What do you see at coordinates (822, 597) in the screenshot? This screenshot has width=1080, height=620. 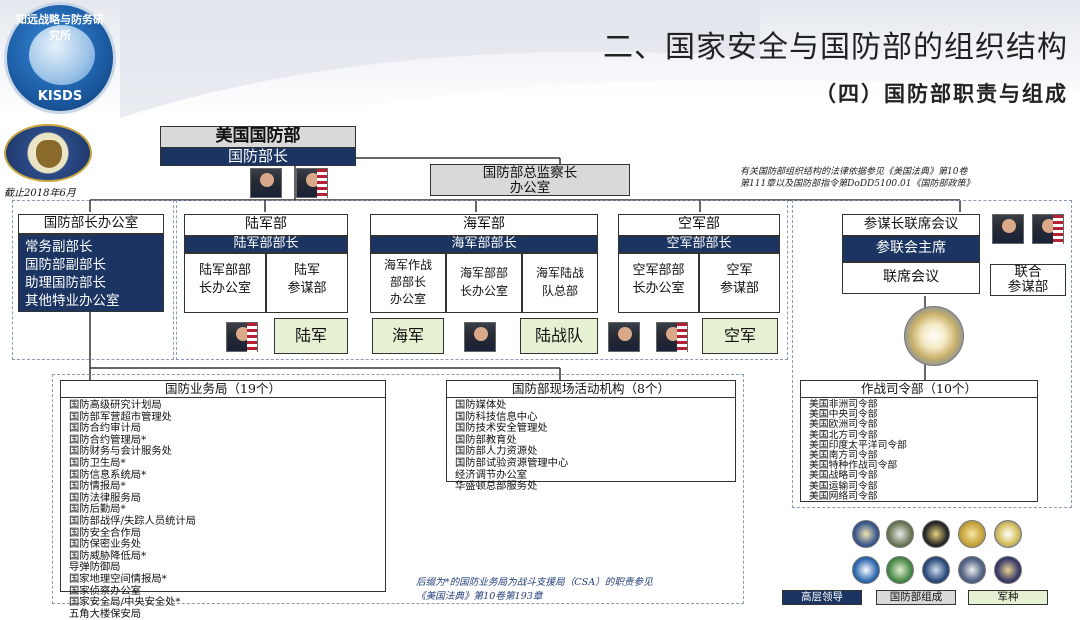 I see `legend-senior-leadership: 高层领导` at bounding box center [822, 597].